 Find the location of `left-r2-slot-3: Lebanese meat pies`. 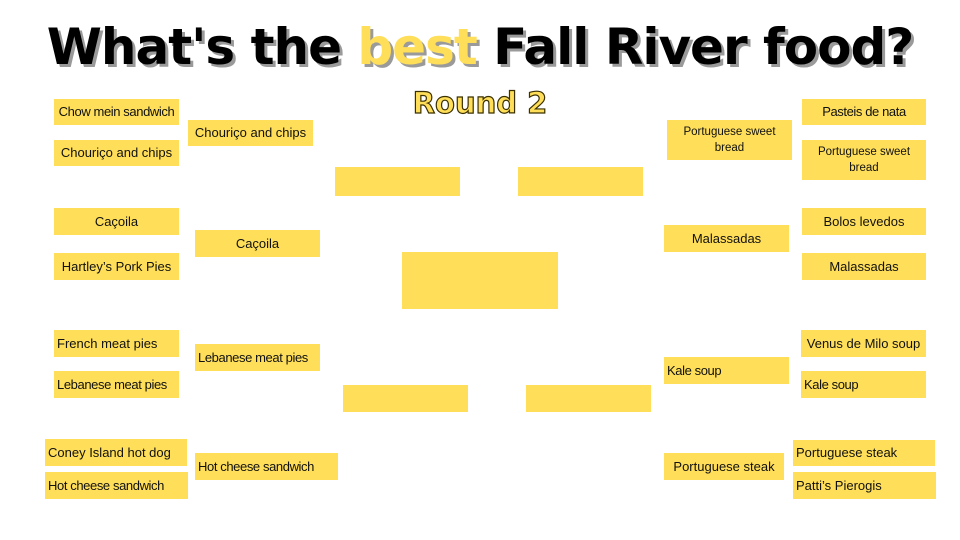

left-r2-slot-3: Lebanese meat pies is located at coordinates (257, 357).